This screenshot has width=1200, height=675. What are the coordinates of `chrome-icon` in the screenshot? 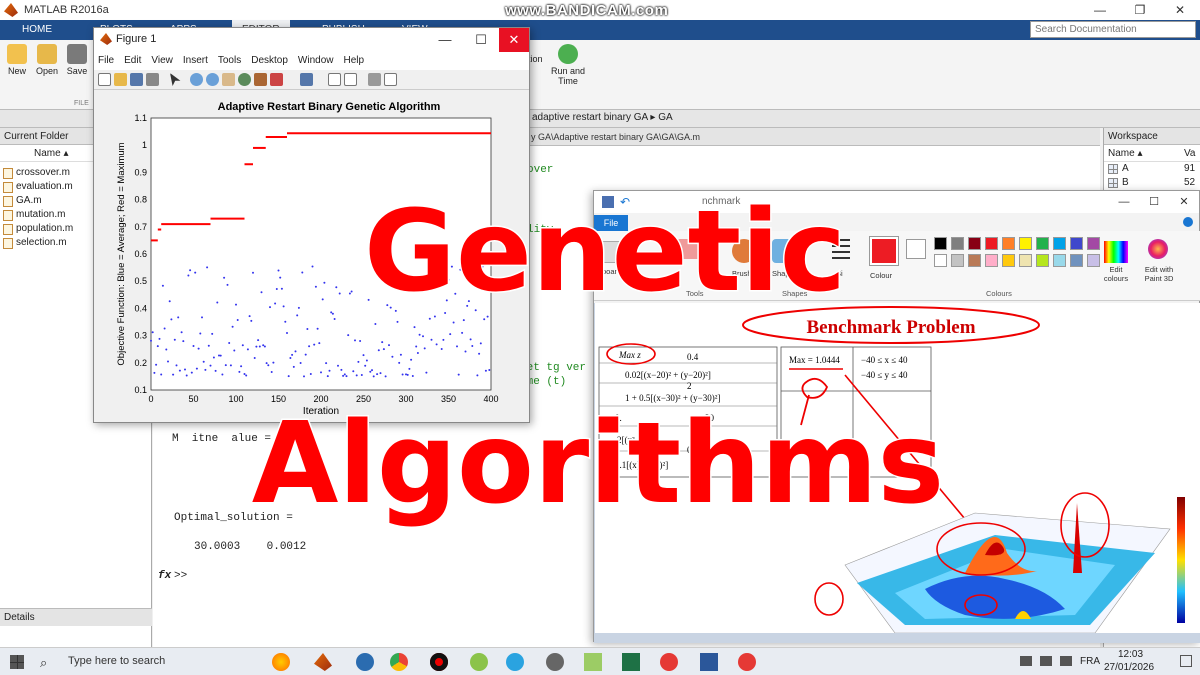 It's located at (399, 662).